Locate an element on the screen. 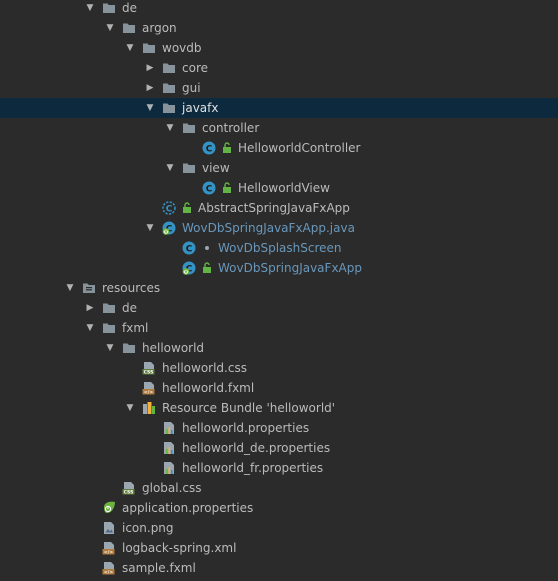 The height and width of the screenshot is (581, 558). tree-node-de: ▶ de is located at coordinates (279, 308).